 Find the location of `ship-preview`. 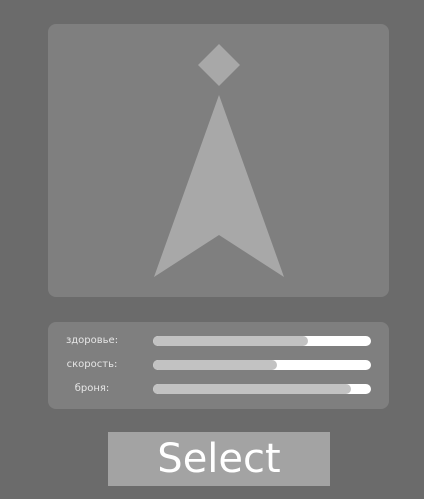

ship-preview is located at coordinates (219, 160).